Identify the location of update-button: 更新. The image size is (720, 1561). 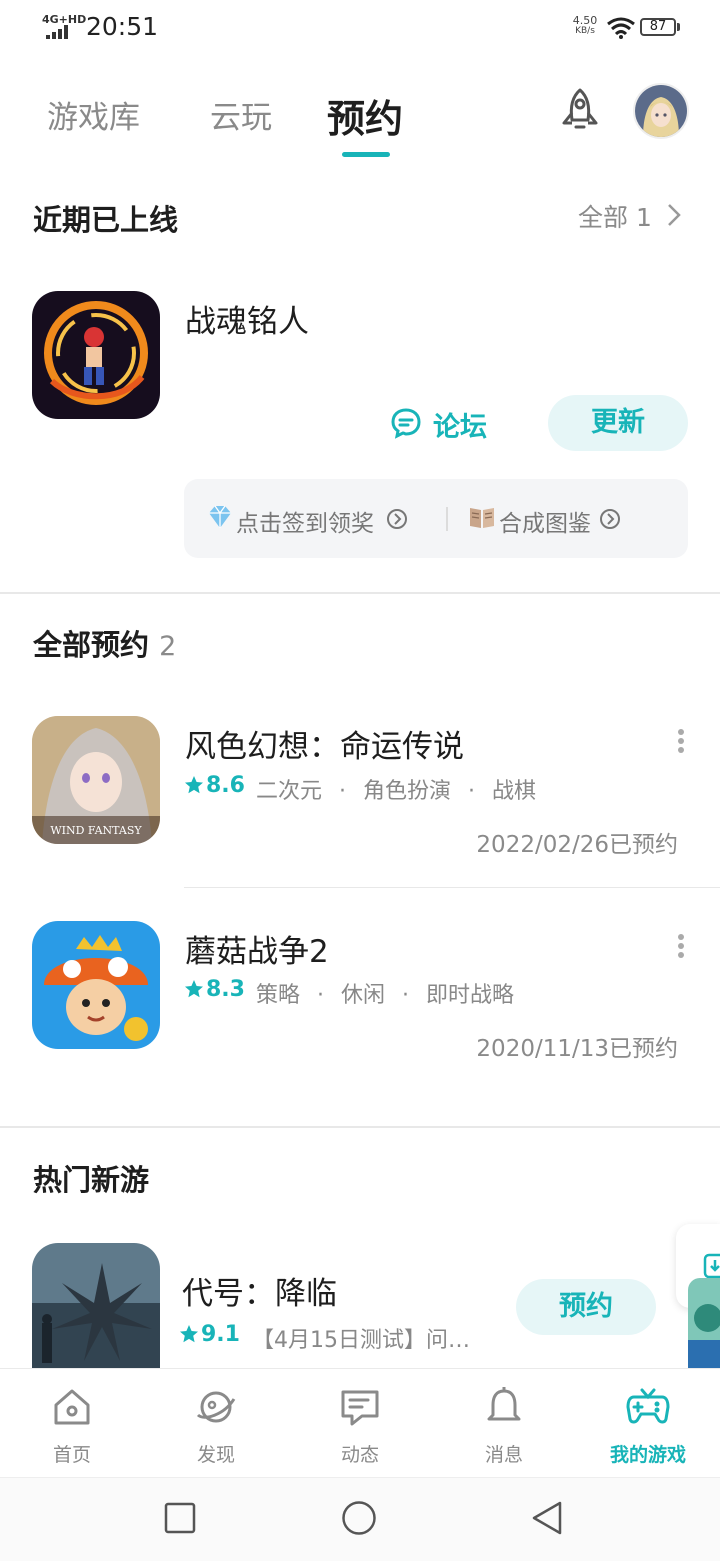
(618, 423).